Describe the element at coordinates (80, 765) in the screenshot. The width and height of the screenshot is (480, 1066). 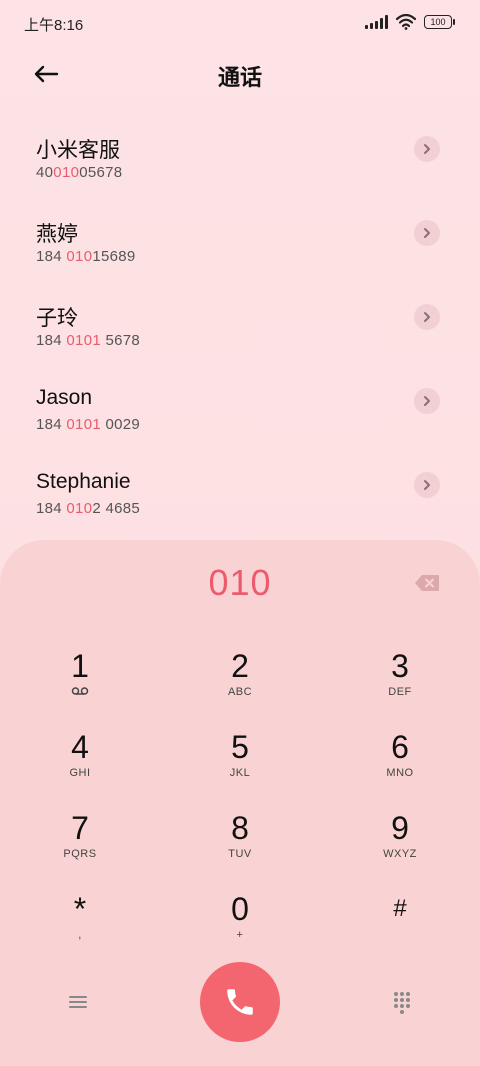
I see `key-4: 4 GHI` at that location.